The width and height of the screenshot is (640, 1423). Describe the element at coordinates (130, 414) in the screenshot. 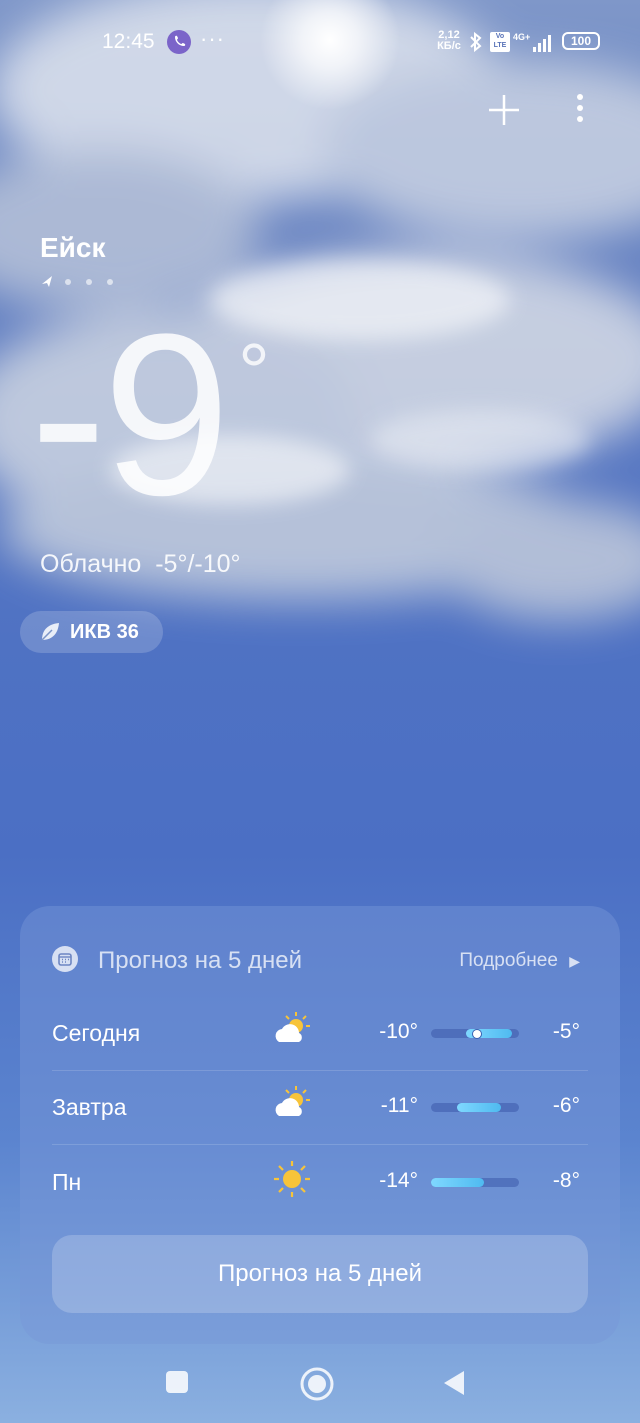

I see `current-temperature: -9` at that location.